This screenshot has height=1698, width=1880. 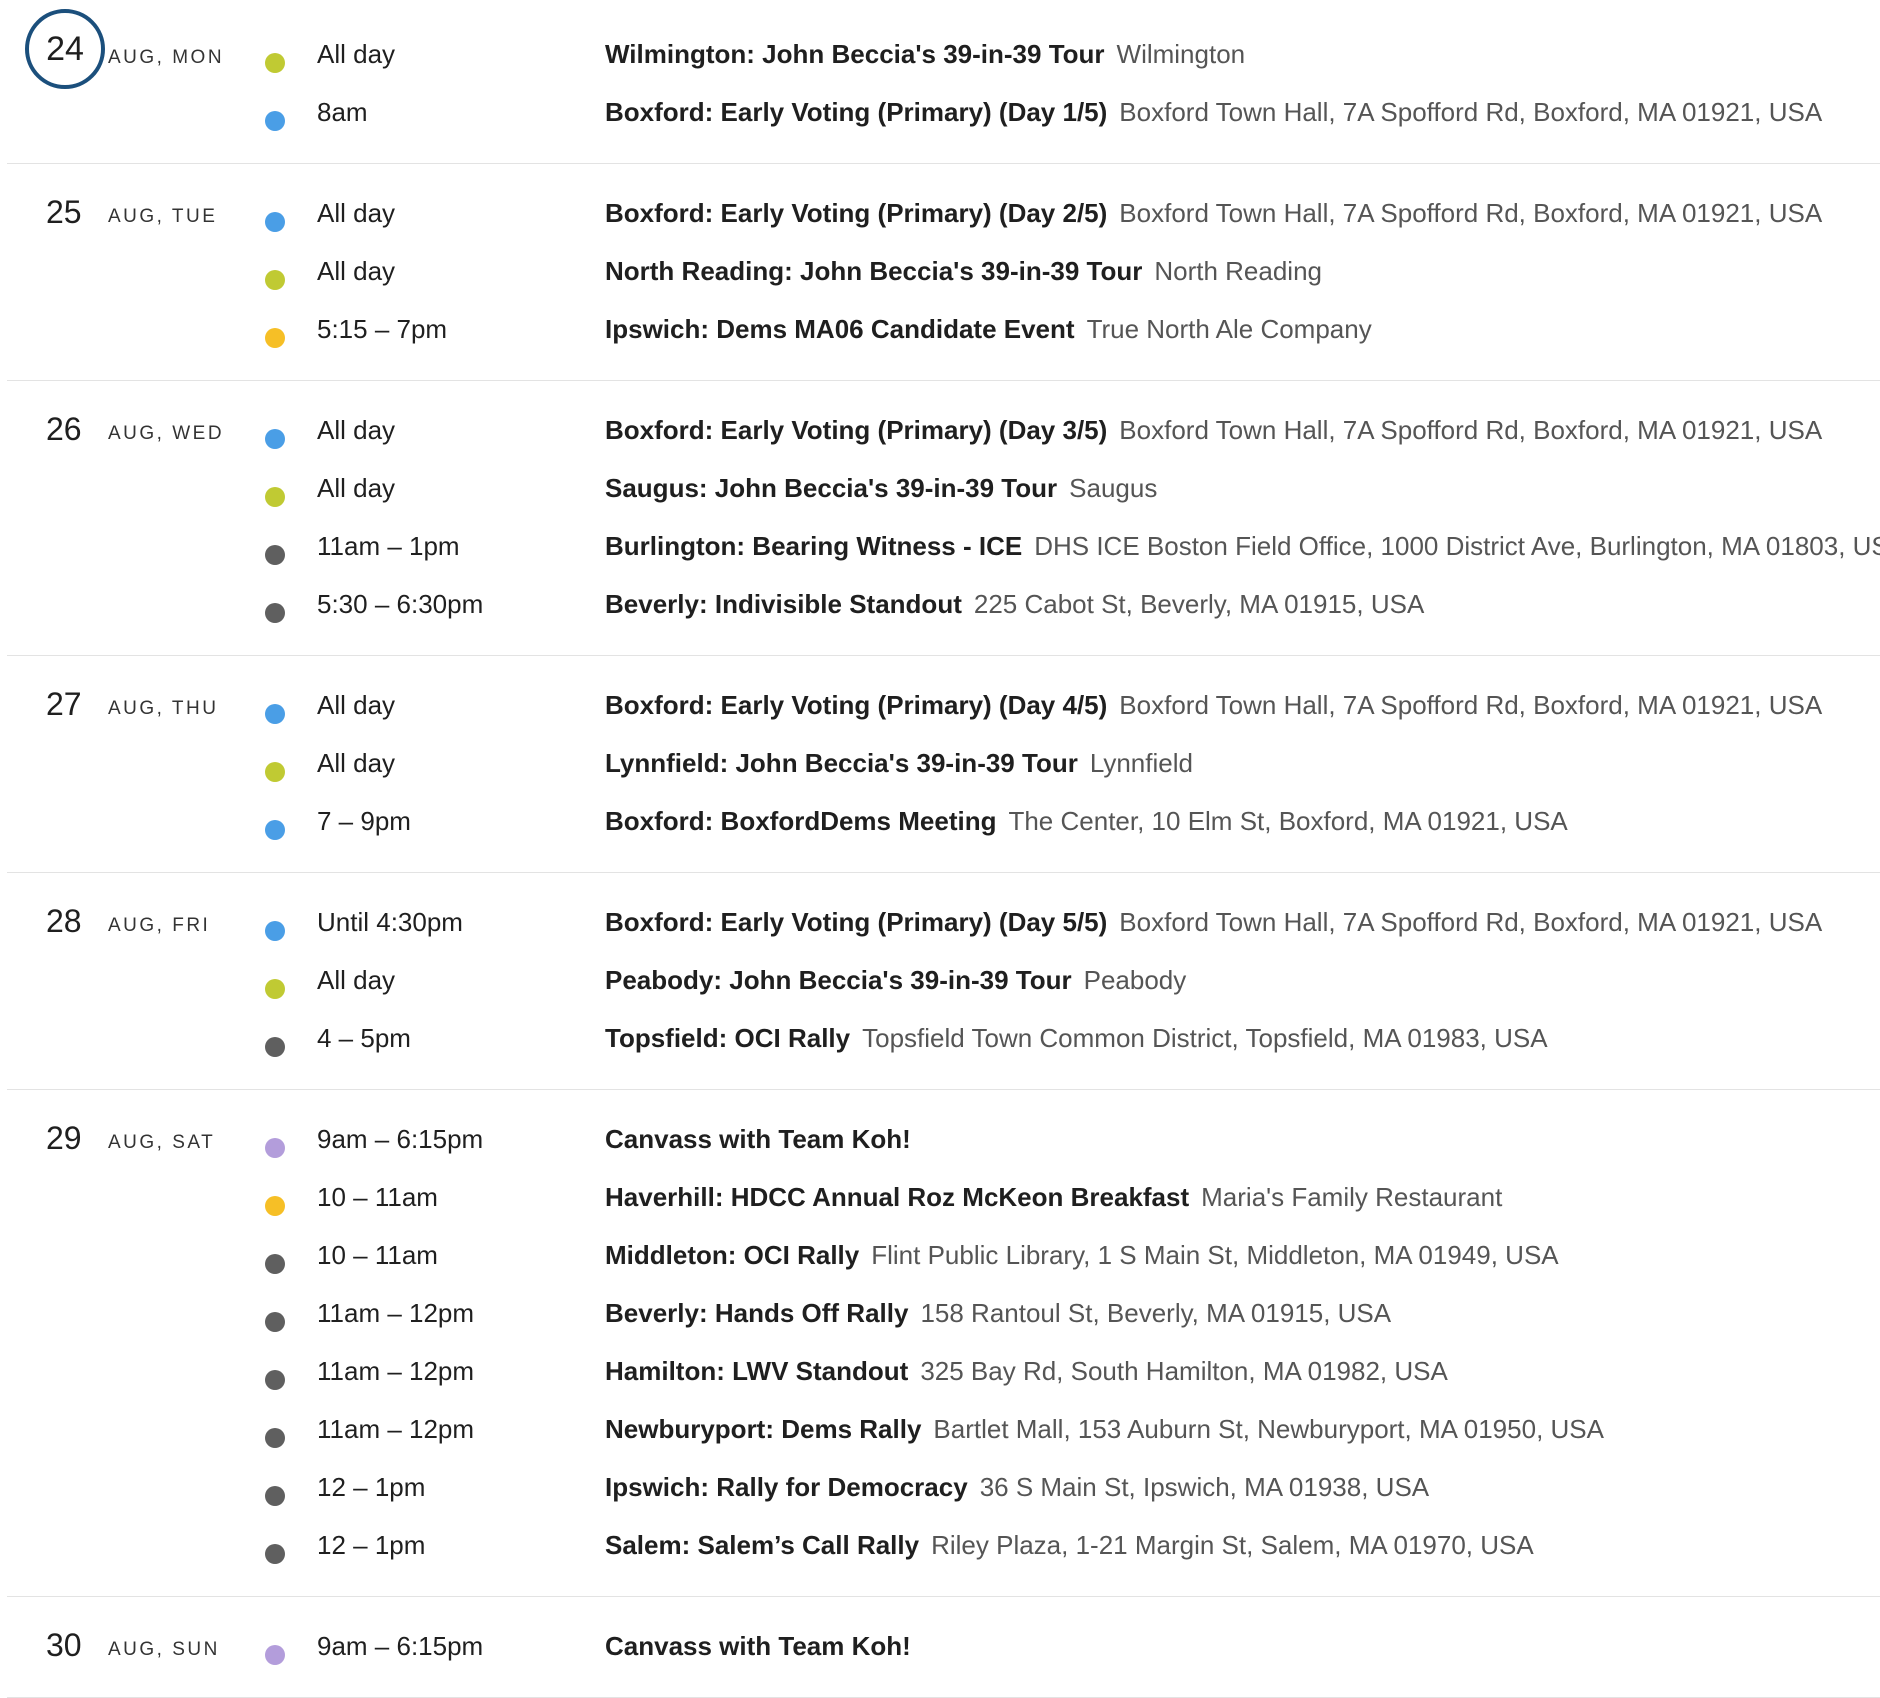 I want to click on event-location: Lynnfield, so click(x=1141, y=763).